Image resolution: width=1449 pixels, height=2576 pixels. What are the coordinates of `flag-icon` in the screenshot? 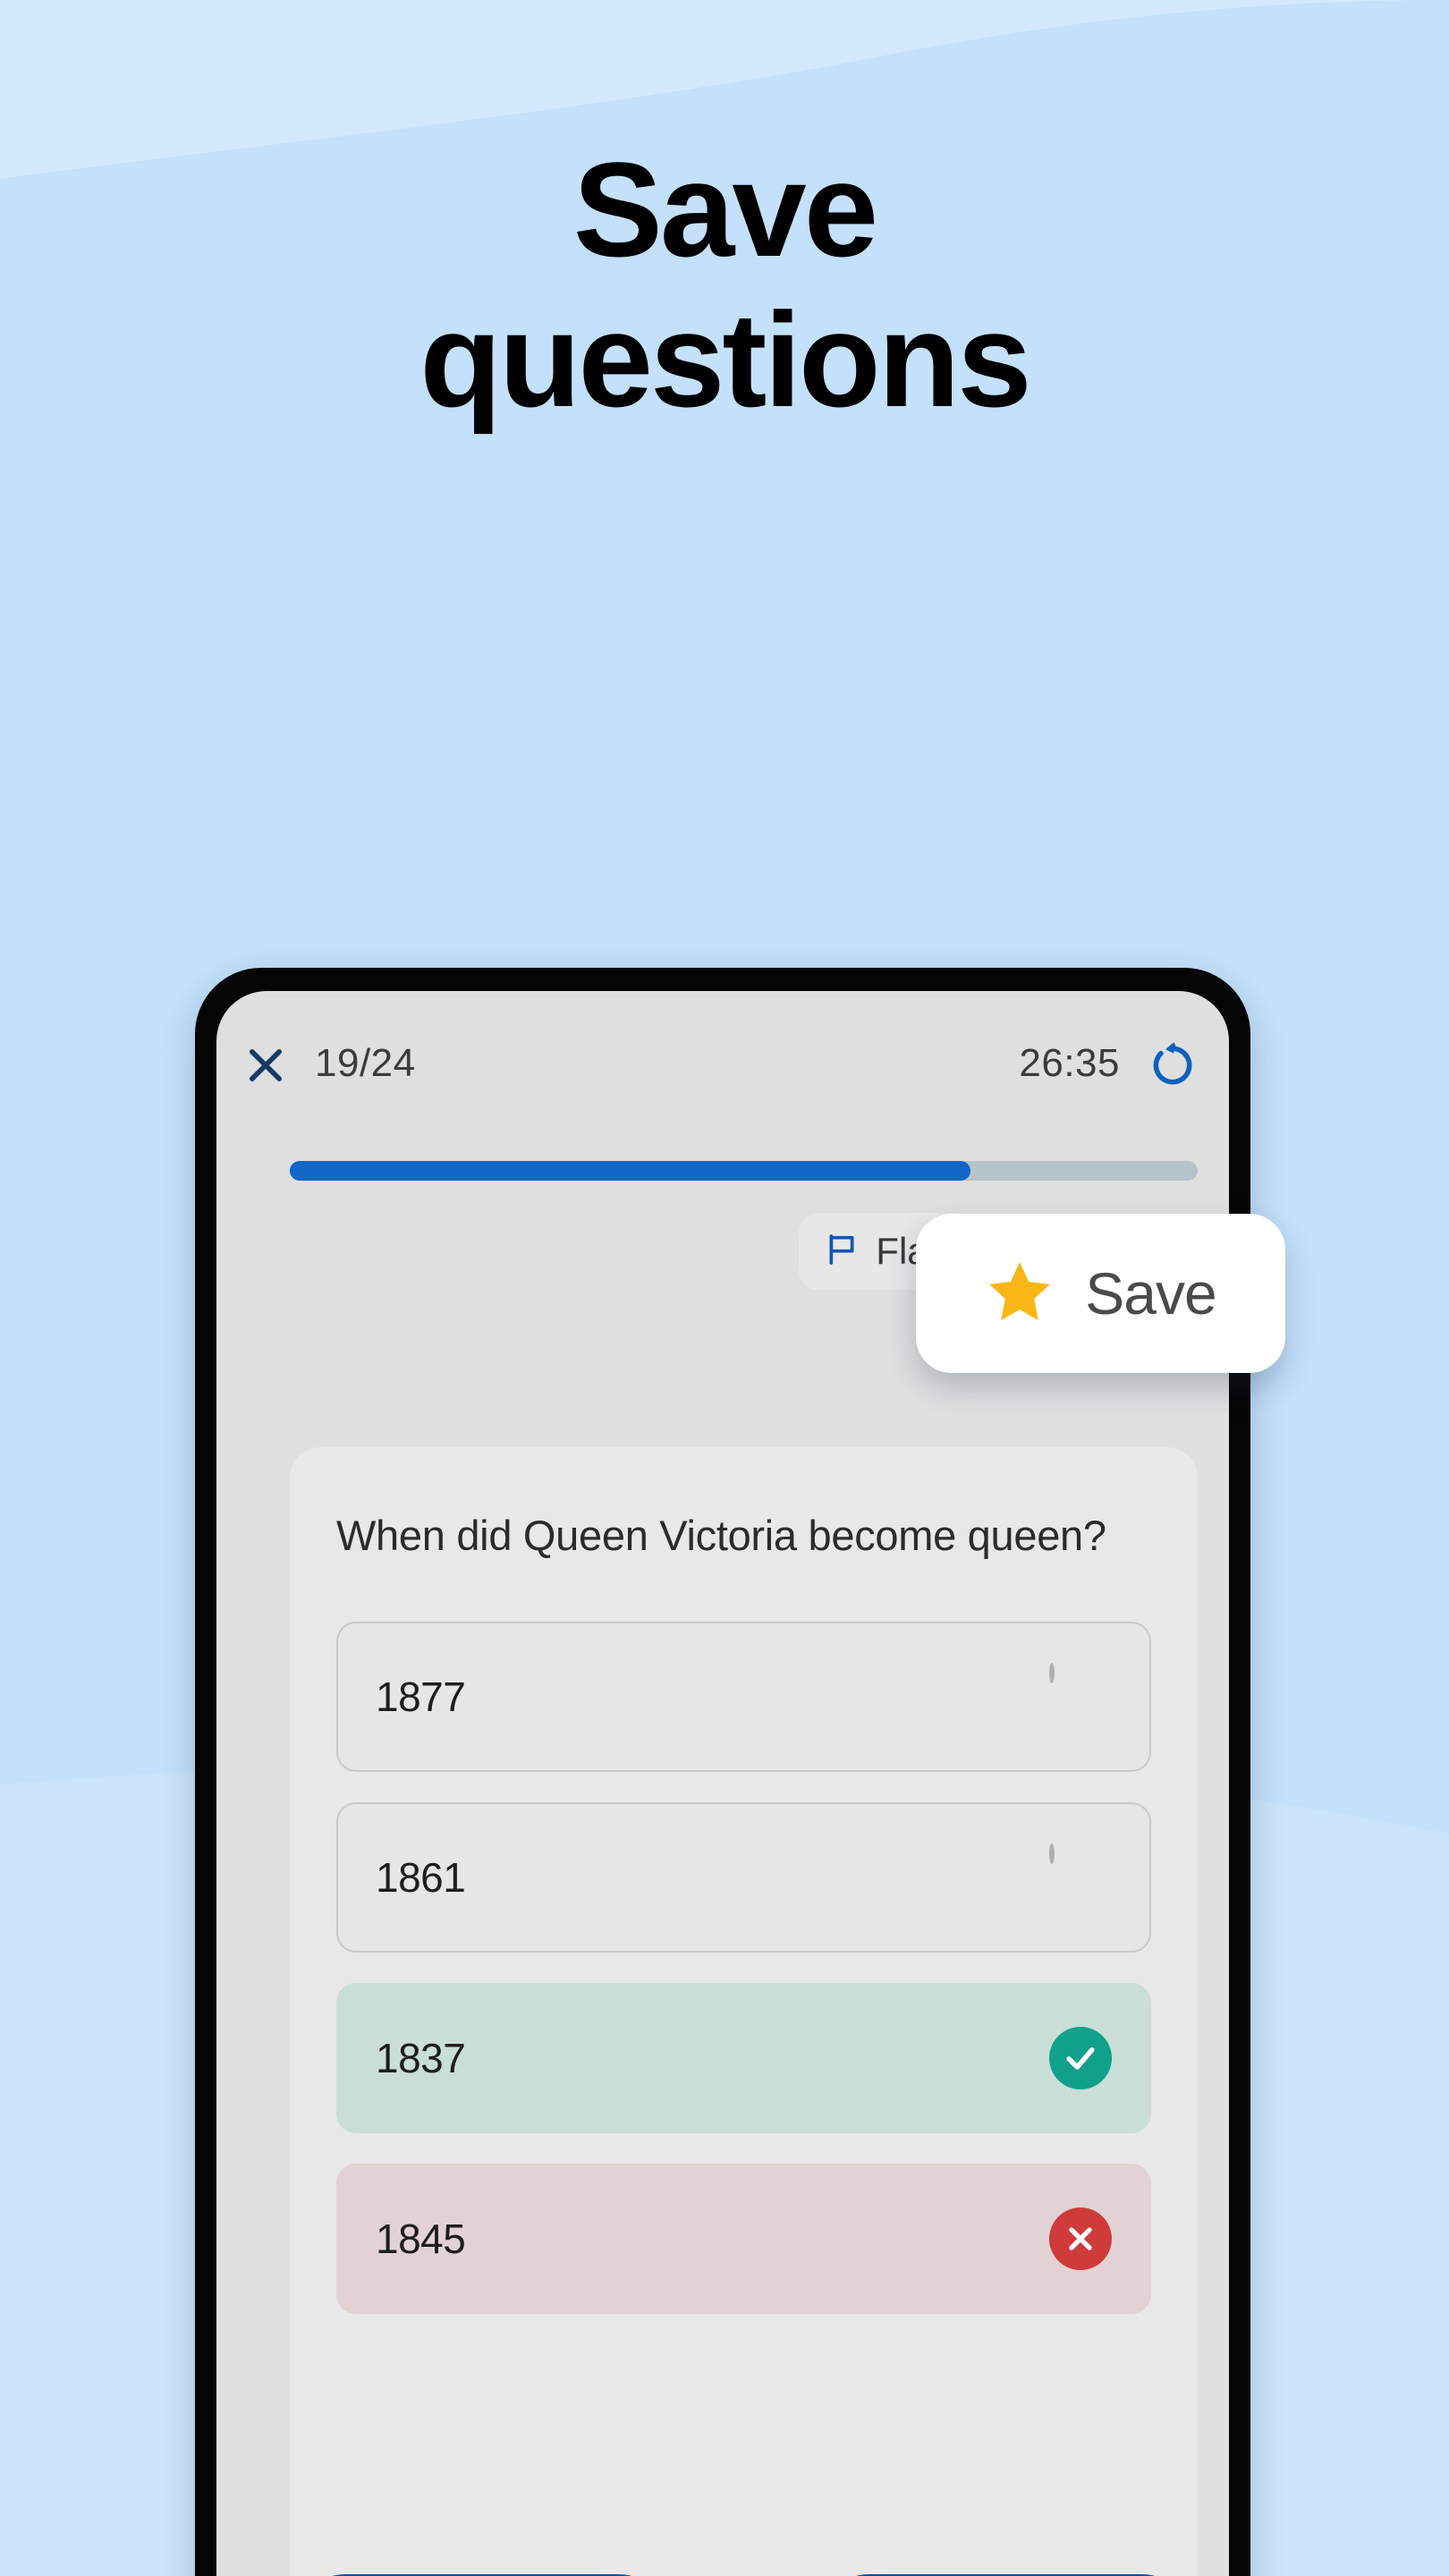 It's located at (842, 1252).